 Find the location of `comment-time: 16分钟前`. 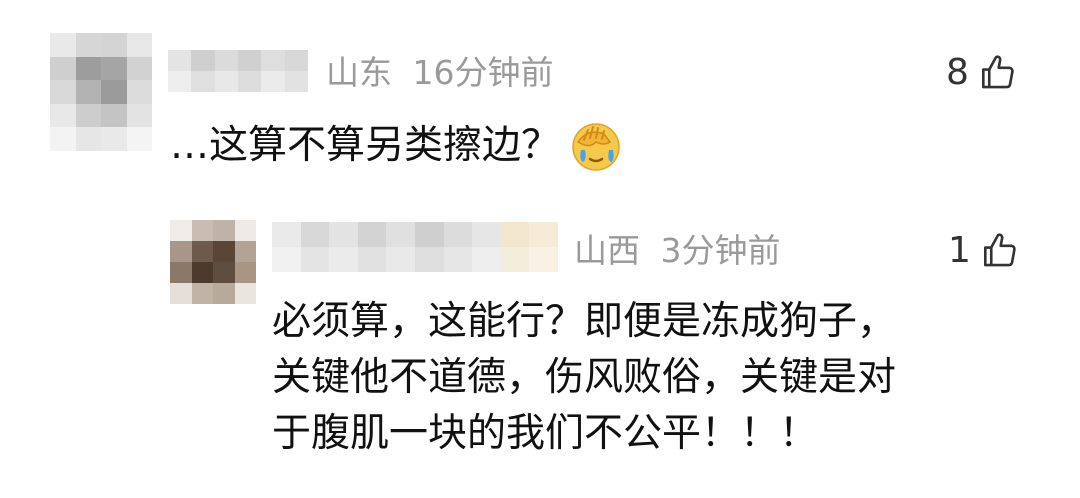

comment-time: 16分钟前 is located at coordinates (483, 72).